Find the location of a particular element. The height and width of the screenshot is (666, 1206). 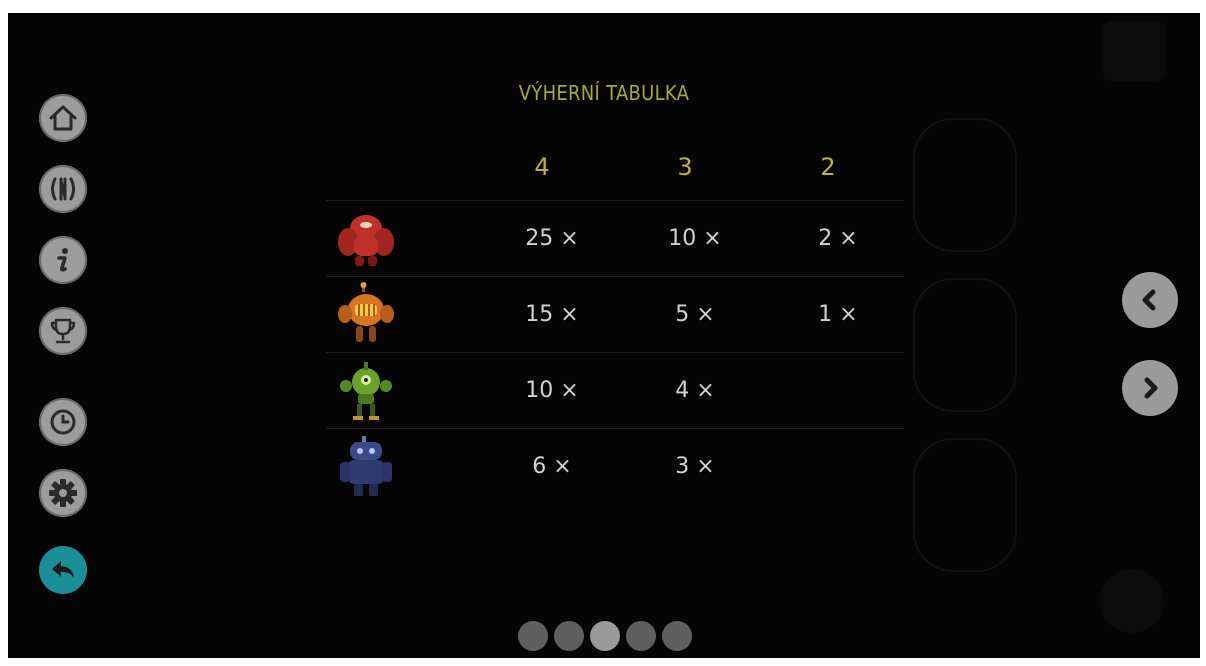

payout-value: 3 × is located at coordinates (695, 466).